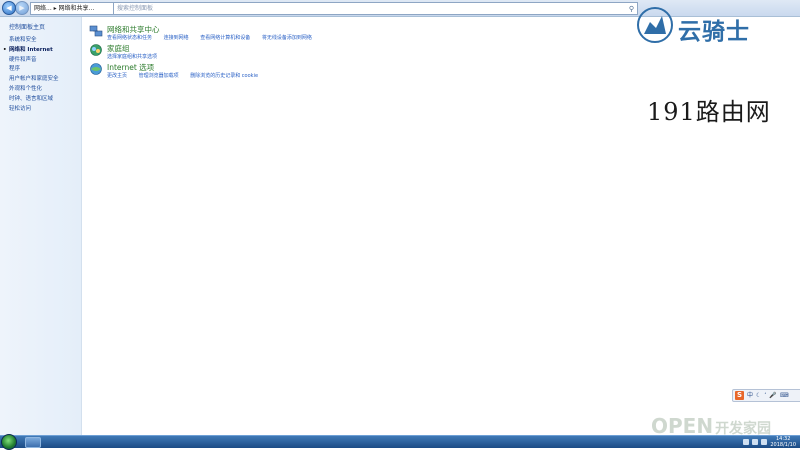 This screenshot has width=800, height=450. What do you see at coordinates (375, 8) in the screenshot?
I see `search-input: 搜索控制面板 ⚲` at bounding box center [375, 8].